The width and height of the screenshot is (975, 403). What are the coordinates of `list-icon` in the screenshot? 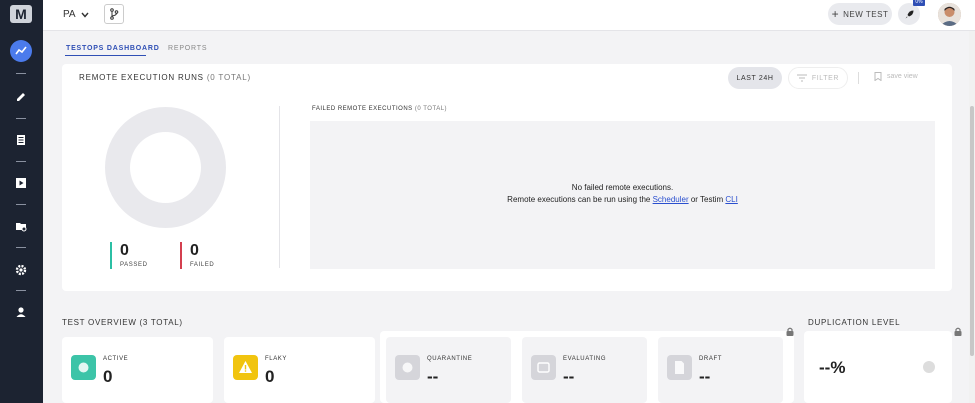 It's located at (21, 140).